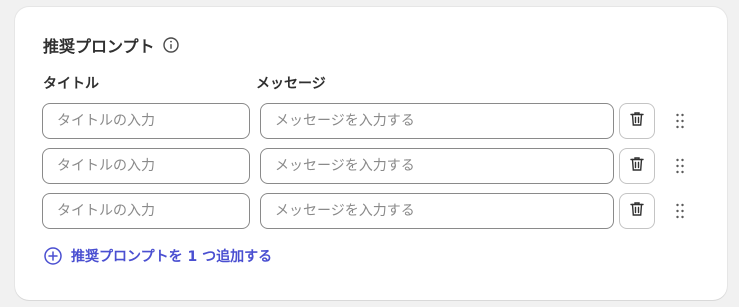 The image size is (739, 307). I want to click on plus-circle-icon, so click(53, 256).